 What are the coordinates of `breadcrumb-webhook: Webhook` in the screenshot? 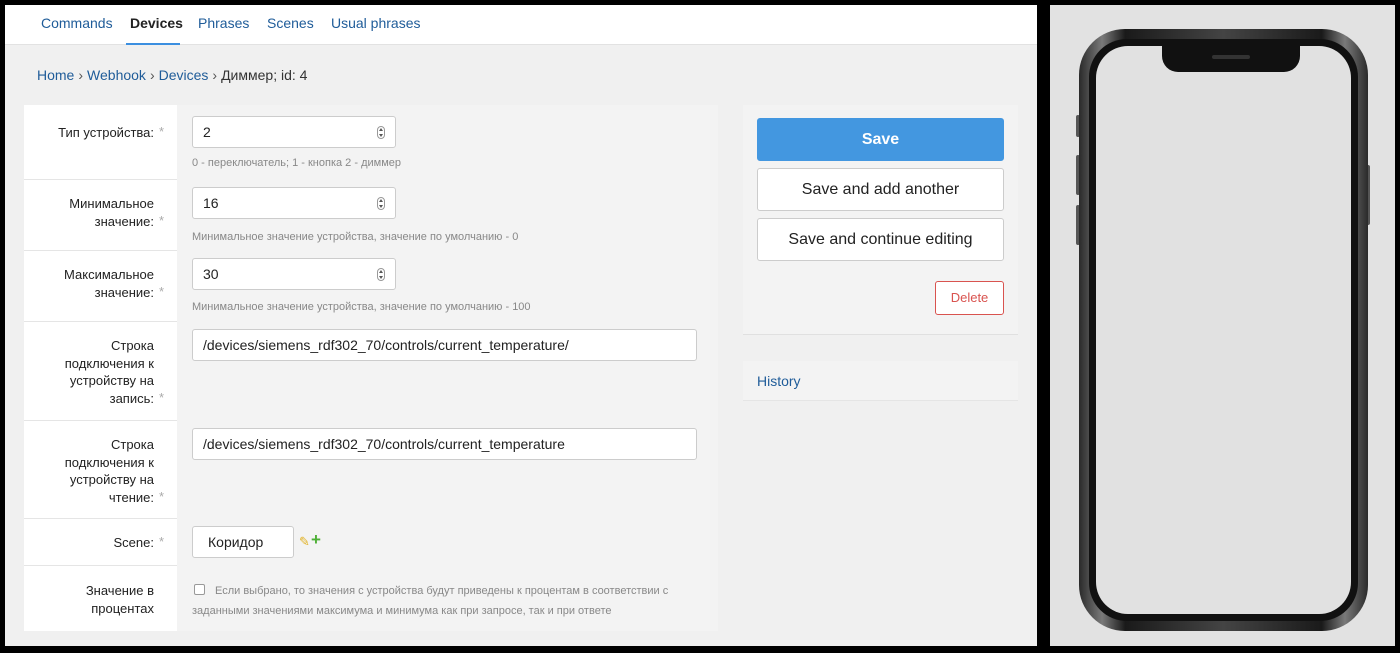 It's located at (116, 75).